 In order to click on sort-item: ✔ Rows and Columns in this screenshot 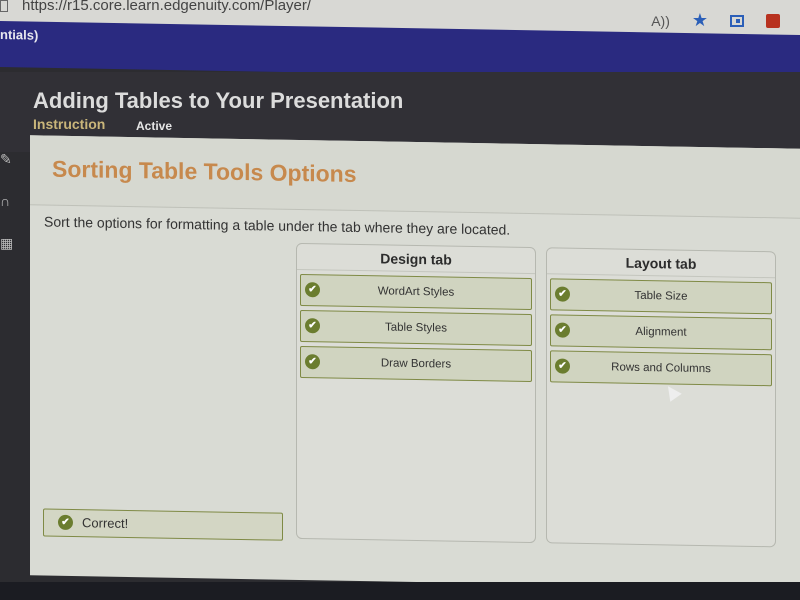, I will do `click(661, 368)`.